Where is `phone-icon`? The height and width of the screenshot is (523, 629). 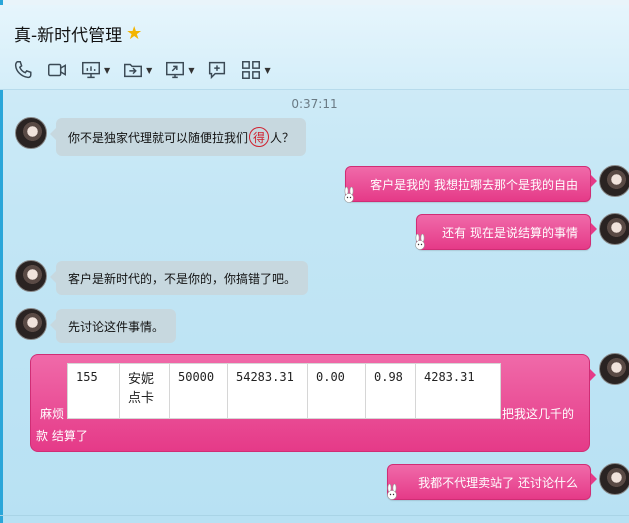 phone-icon is located at coordinates (23, 70).